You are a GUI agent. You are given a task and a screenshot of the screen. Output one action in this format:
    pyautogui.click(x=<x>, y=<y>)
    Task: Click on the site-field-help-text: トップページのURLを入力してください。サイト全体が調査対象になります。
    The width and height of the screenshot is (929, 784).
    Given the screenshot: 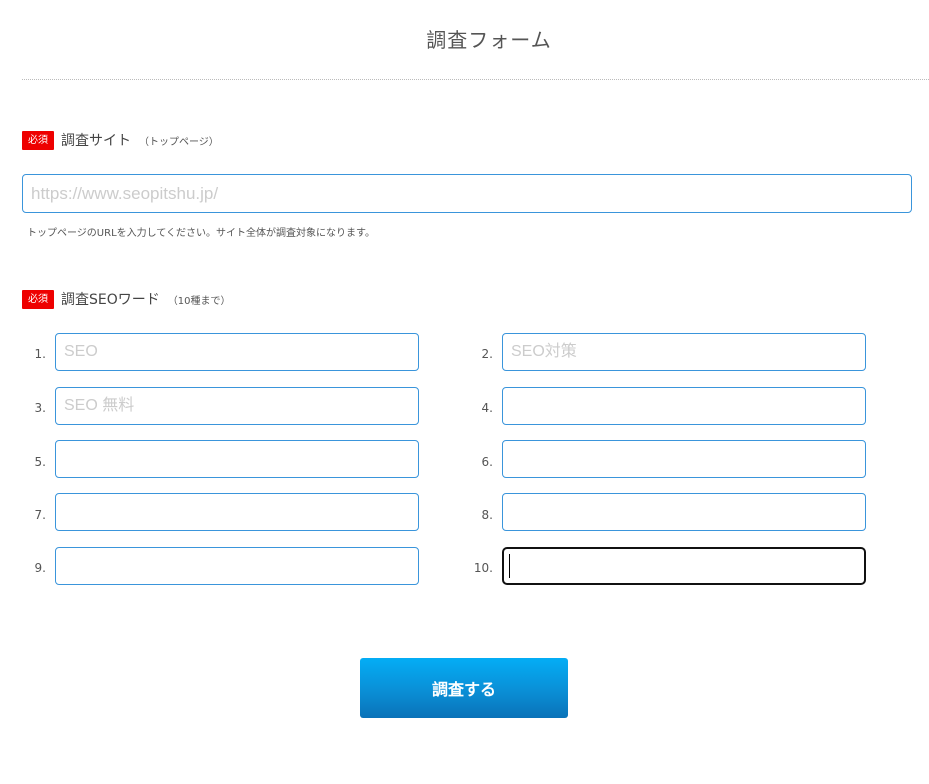 What is the action you would take?
    pyautogui.click(x=201, y=233)
    